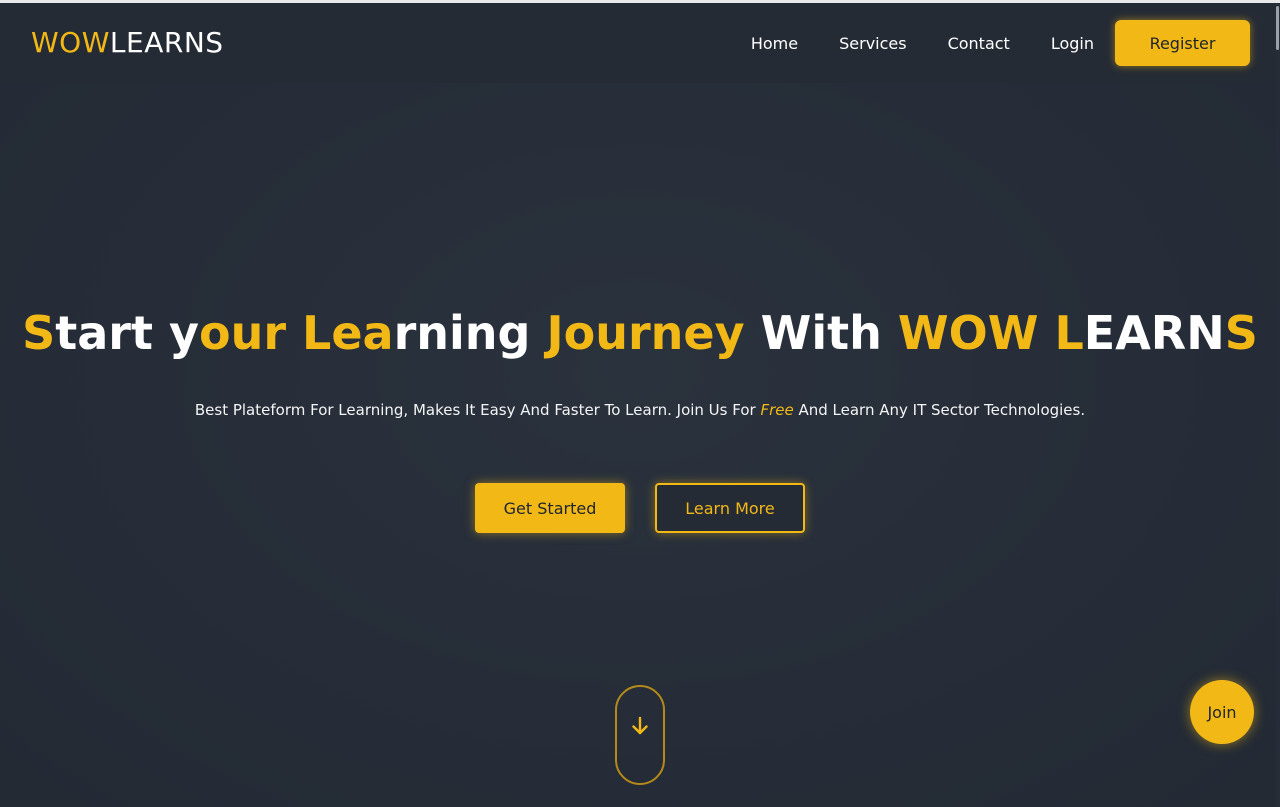 This screenshot has width=1280, height=807. I want to click on arrow-down-icon, so click(640, 725).